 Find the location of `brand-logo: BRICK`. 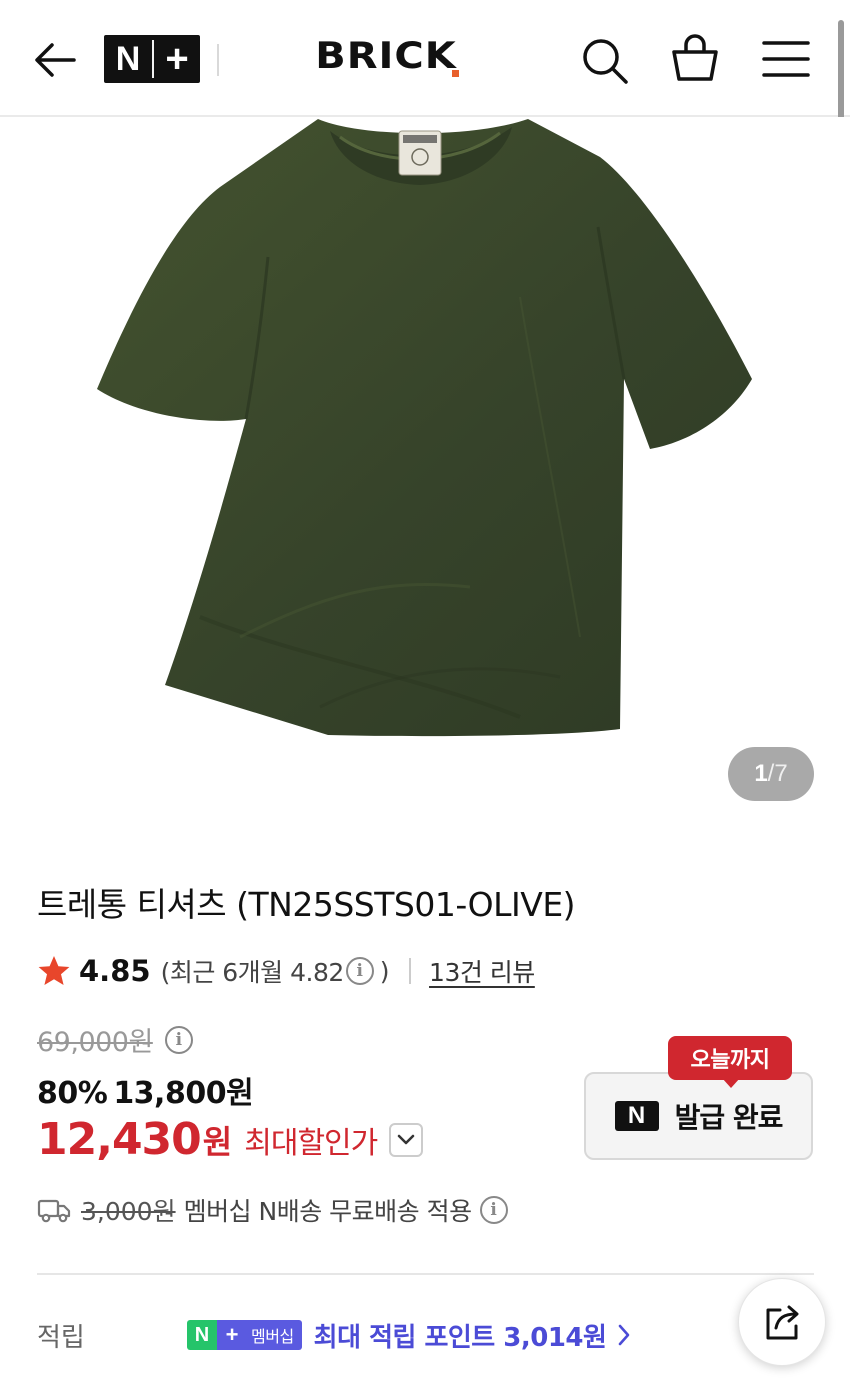

brand-logo: BRICK is located at coordinates (386, 56).